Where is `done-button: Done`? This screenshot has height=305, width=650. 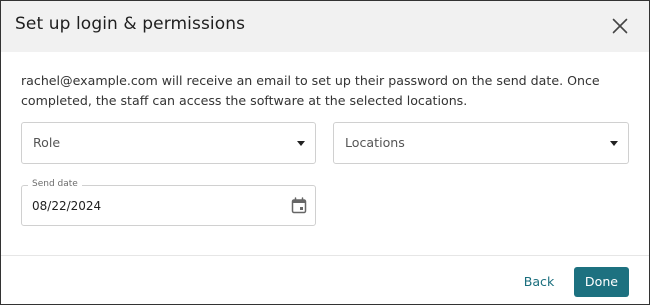 done-button: Done is located at coordinates (601, 282).